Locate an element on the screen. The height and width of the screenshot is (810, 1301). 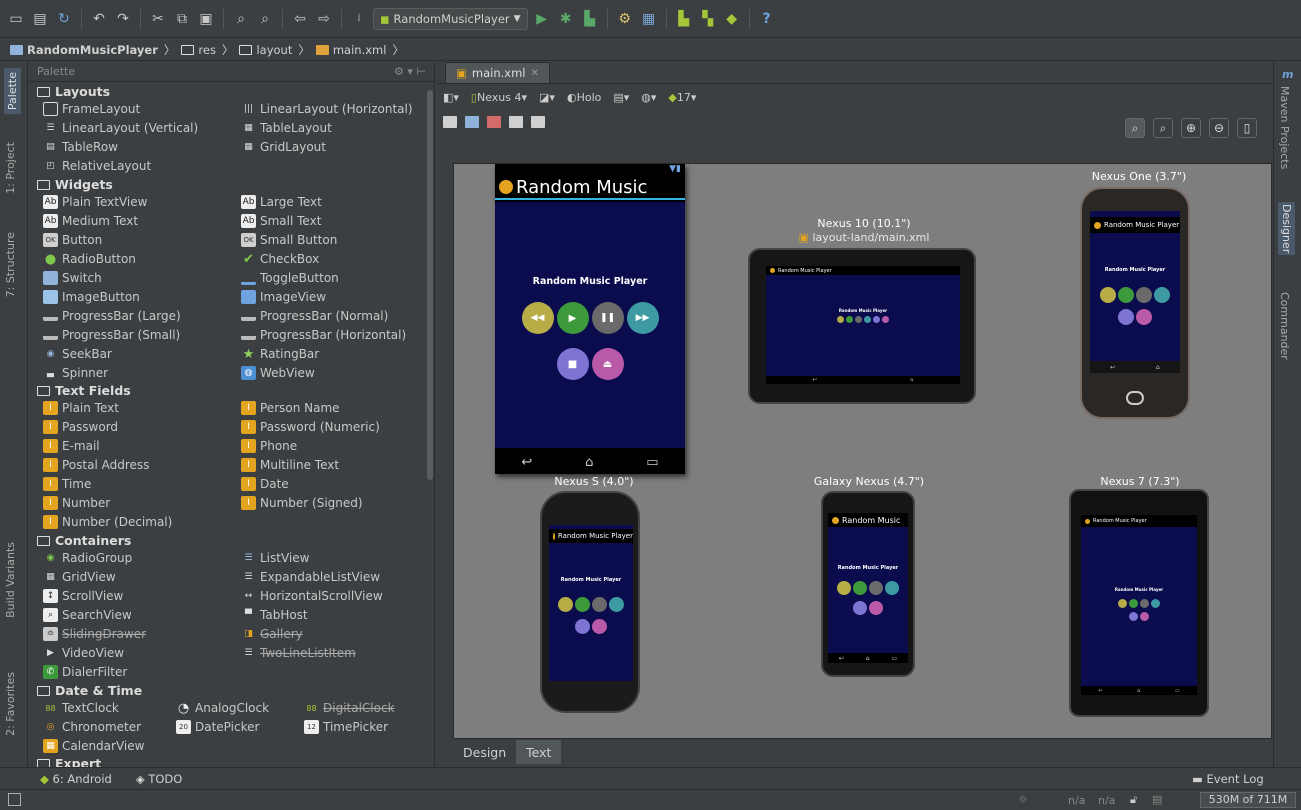
toggle-tool-windows-icon is located at coordinates (14, 799).